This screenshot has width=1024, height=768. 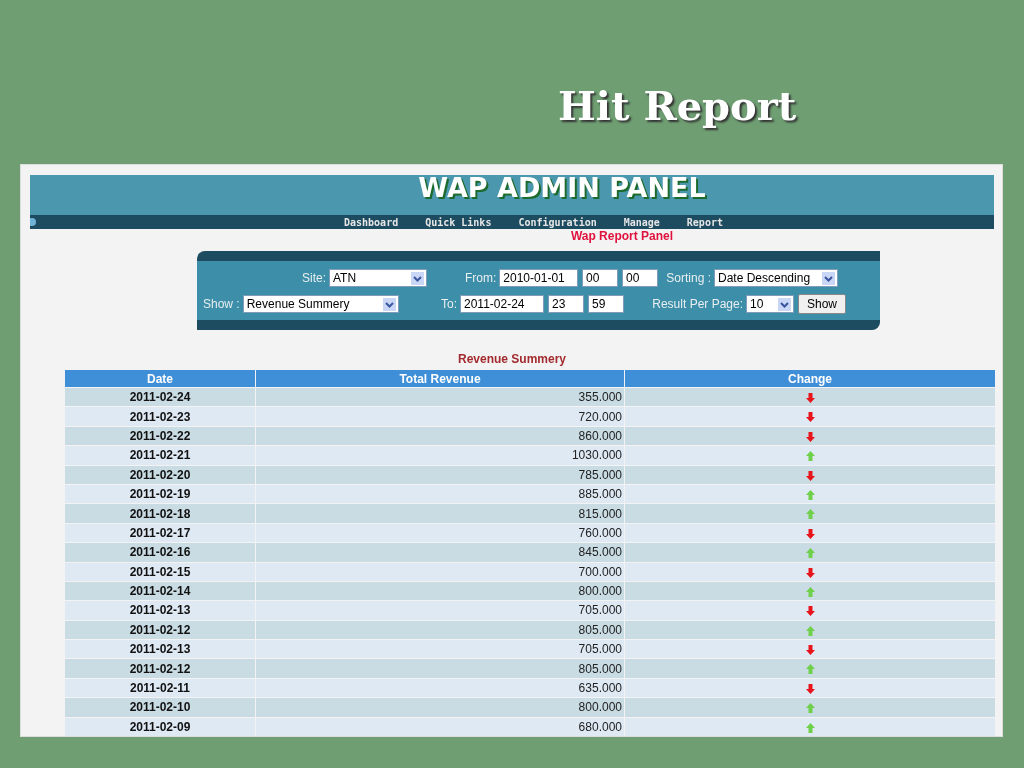 What do you see at coordinates (557, 222) in the screenshot?
I see `nav-link: Configuration` at bounding box center [557, 222].